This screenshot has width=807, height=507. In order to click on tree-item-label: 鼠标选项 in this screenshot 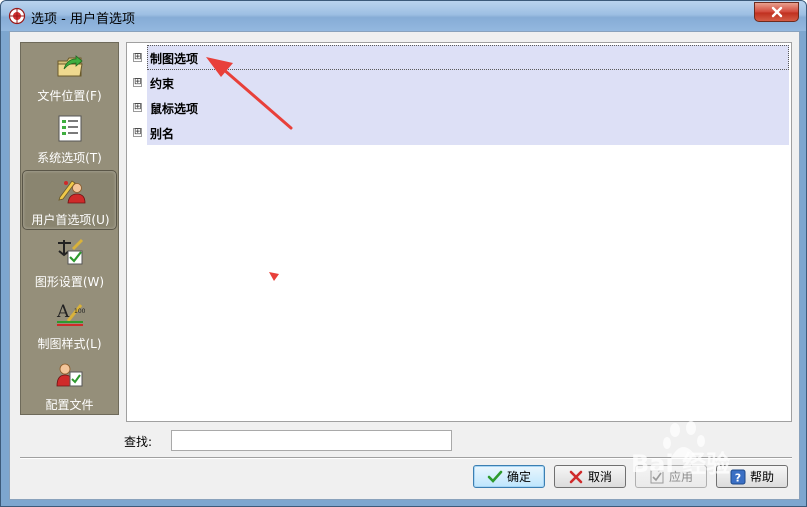, I will do `click(174, 109)`.